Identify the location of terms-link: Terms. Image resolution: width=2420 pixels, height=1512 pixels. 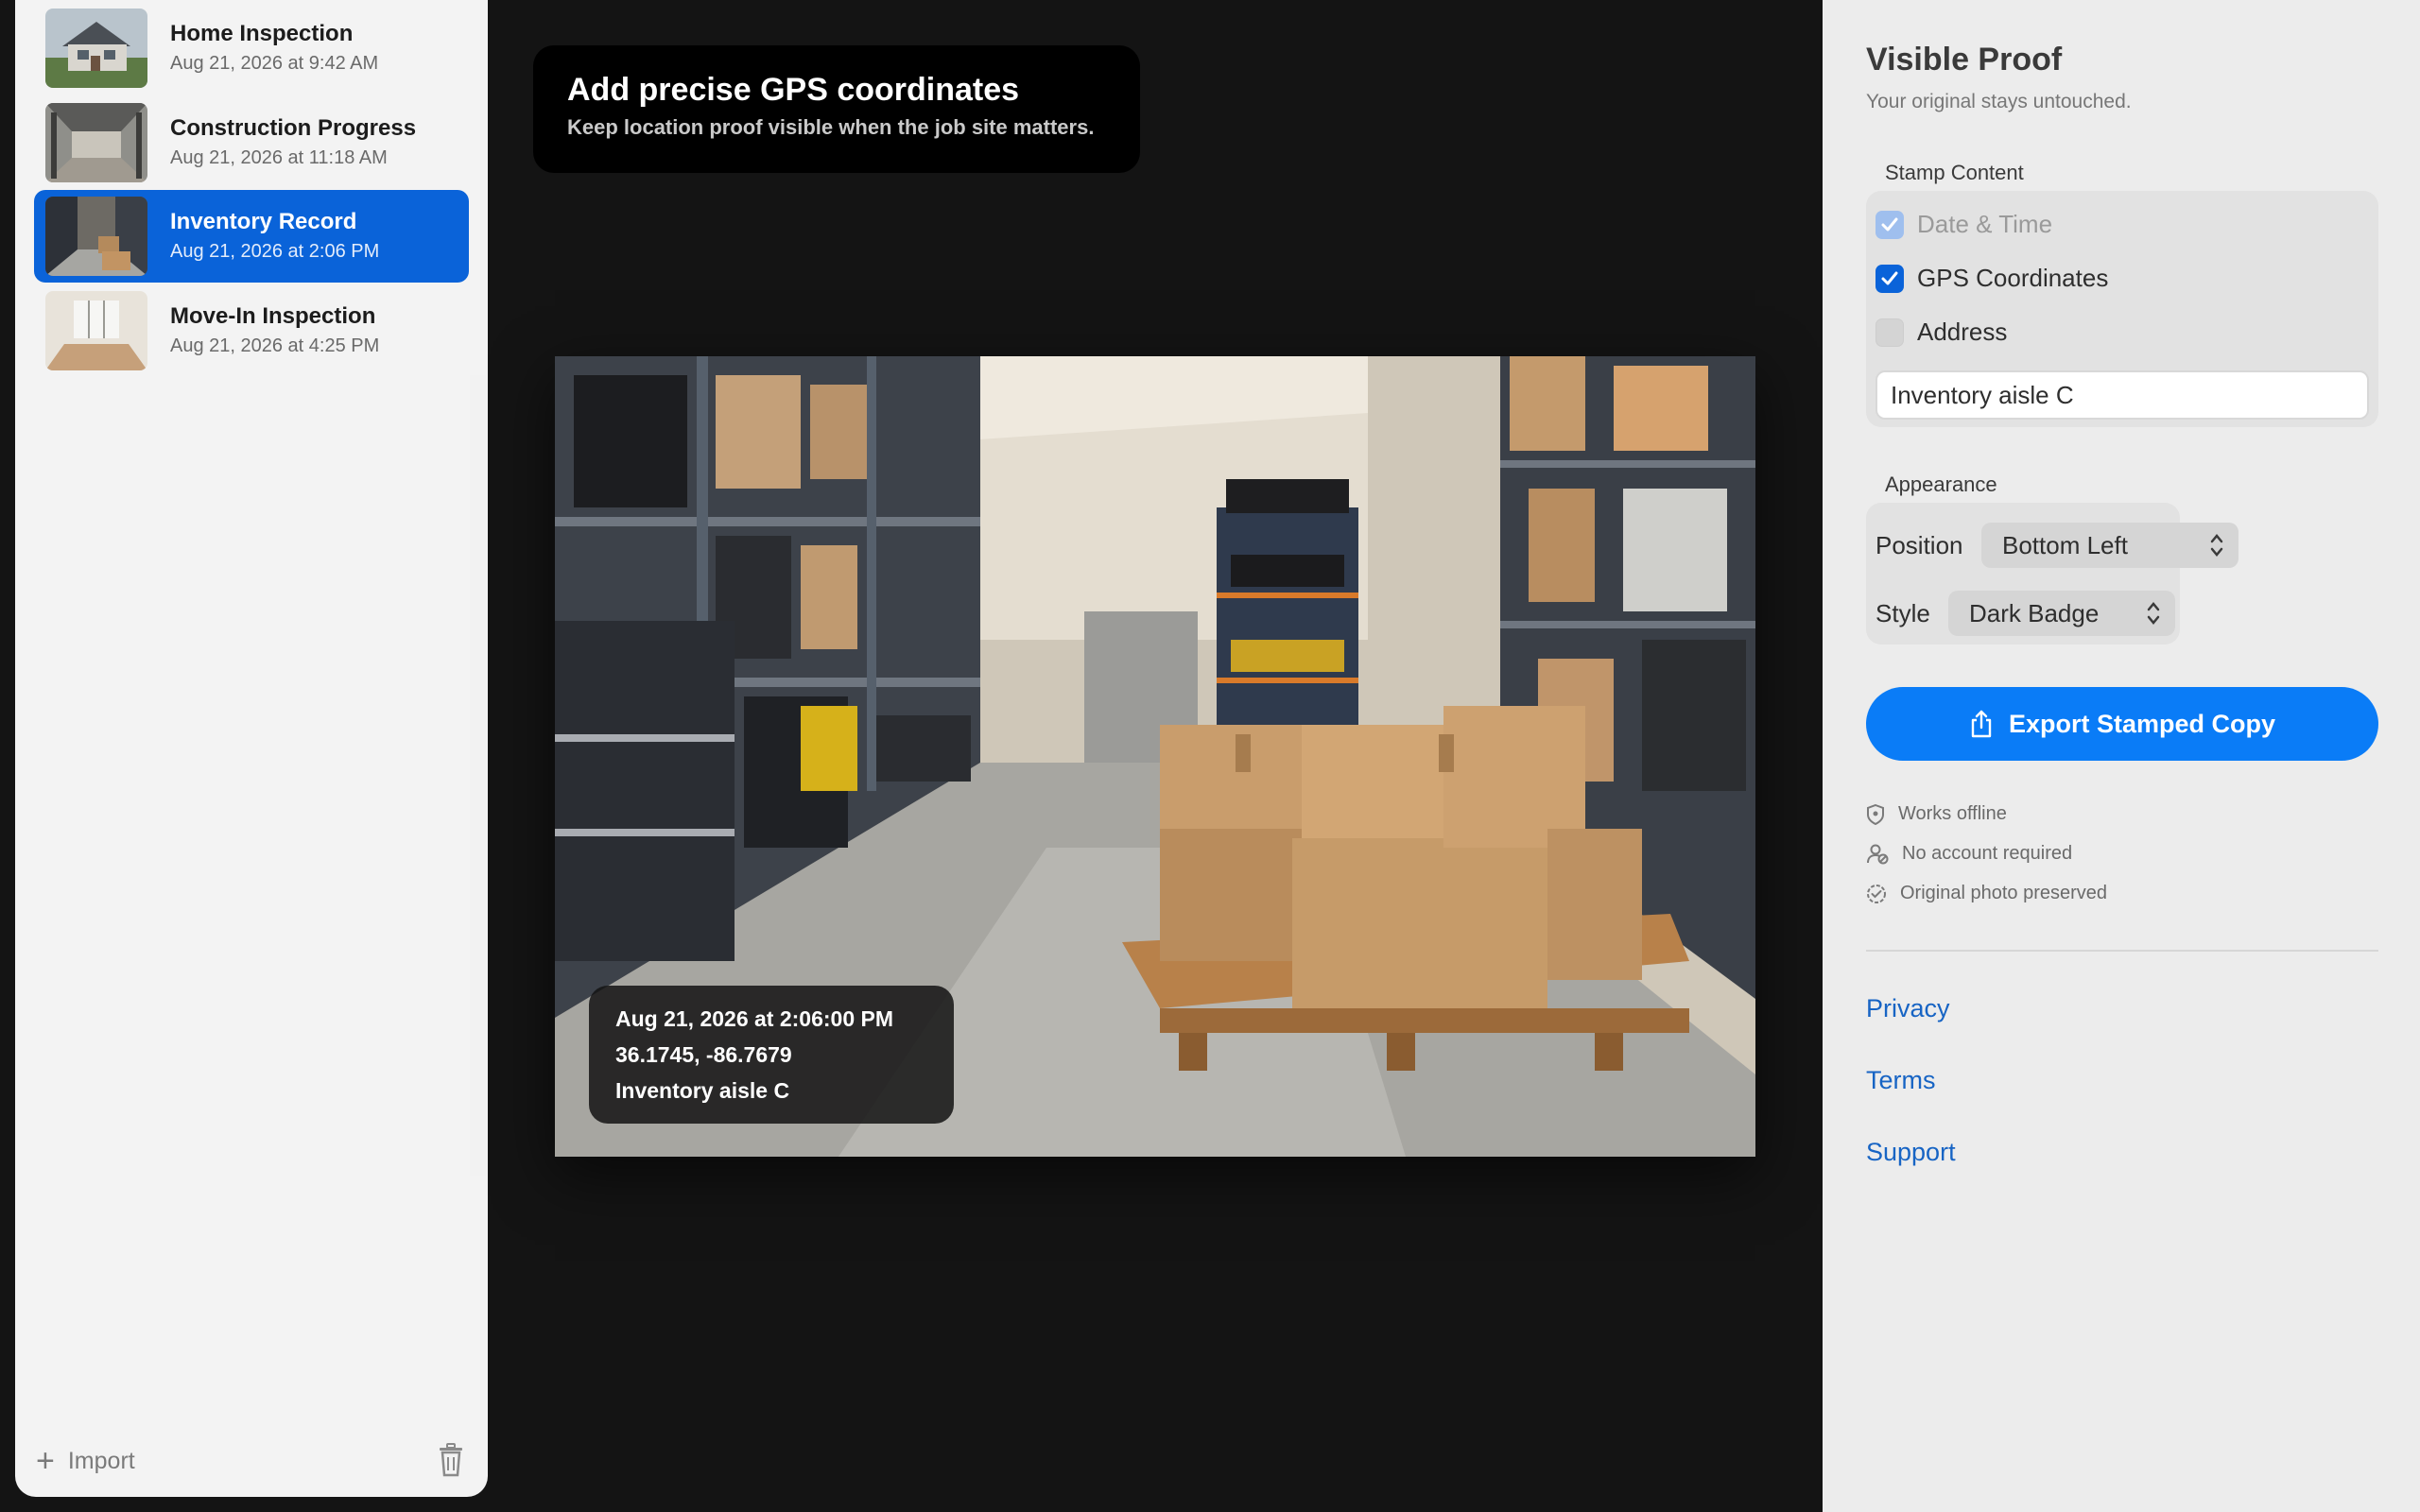
(1901, 1080).